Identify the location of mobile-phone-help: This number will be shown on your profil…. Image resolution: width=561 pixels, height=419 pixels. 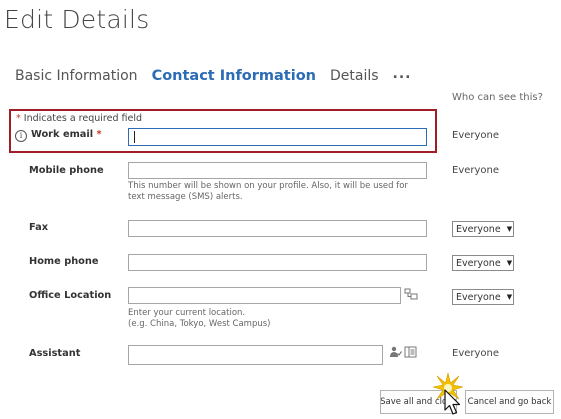
(268, 191).